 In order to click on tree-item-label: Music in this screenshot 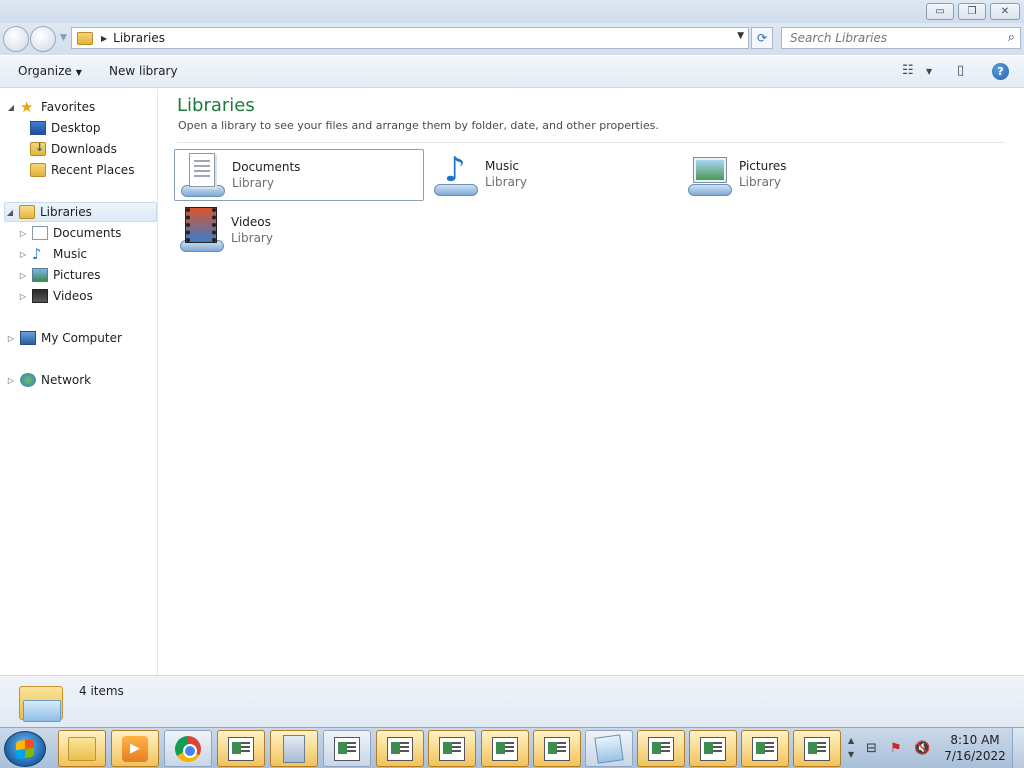, I will do `click(70, 254)`.